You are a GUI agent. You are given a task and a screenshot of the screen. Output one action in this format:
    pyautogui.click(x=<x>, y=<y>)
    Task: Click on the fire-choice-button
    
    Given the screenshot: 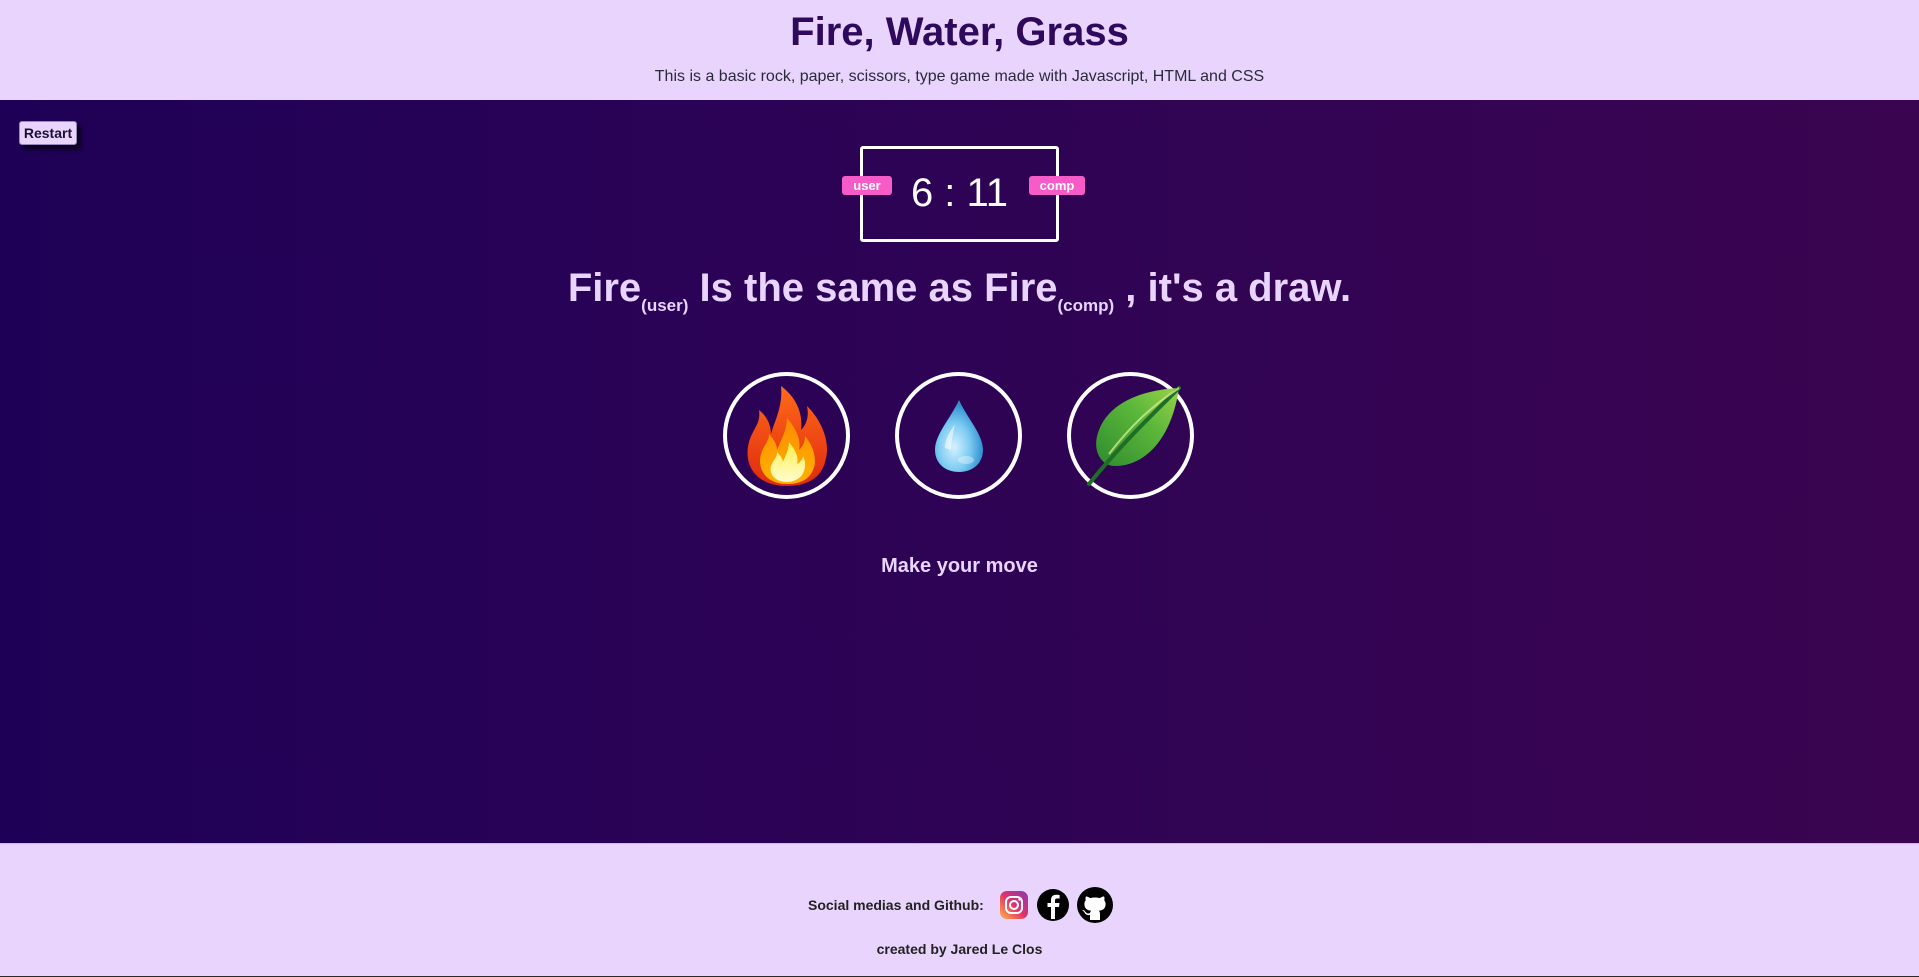 What is the action you would take?
    pyautogui.click(x=786, y=435)
    